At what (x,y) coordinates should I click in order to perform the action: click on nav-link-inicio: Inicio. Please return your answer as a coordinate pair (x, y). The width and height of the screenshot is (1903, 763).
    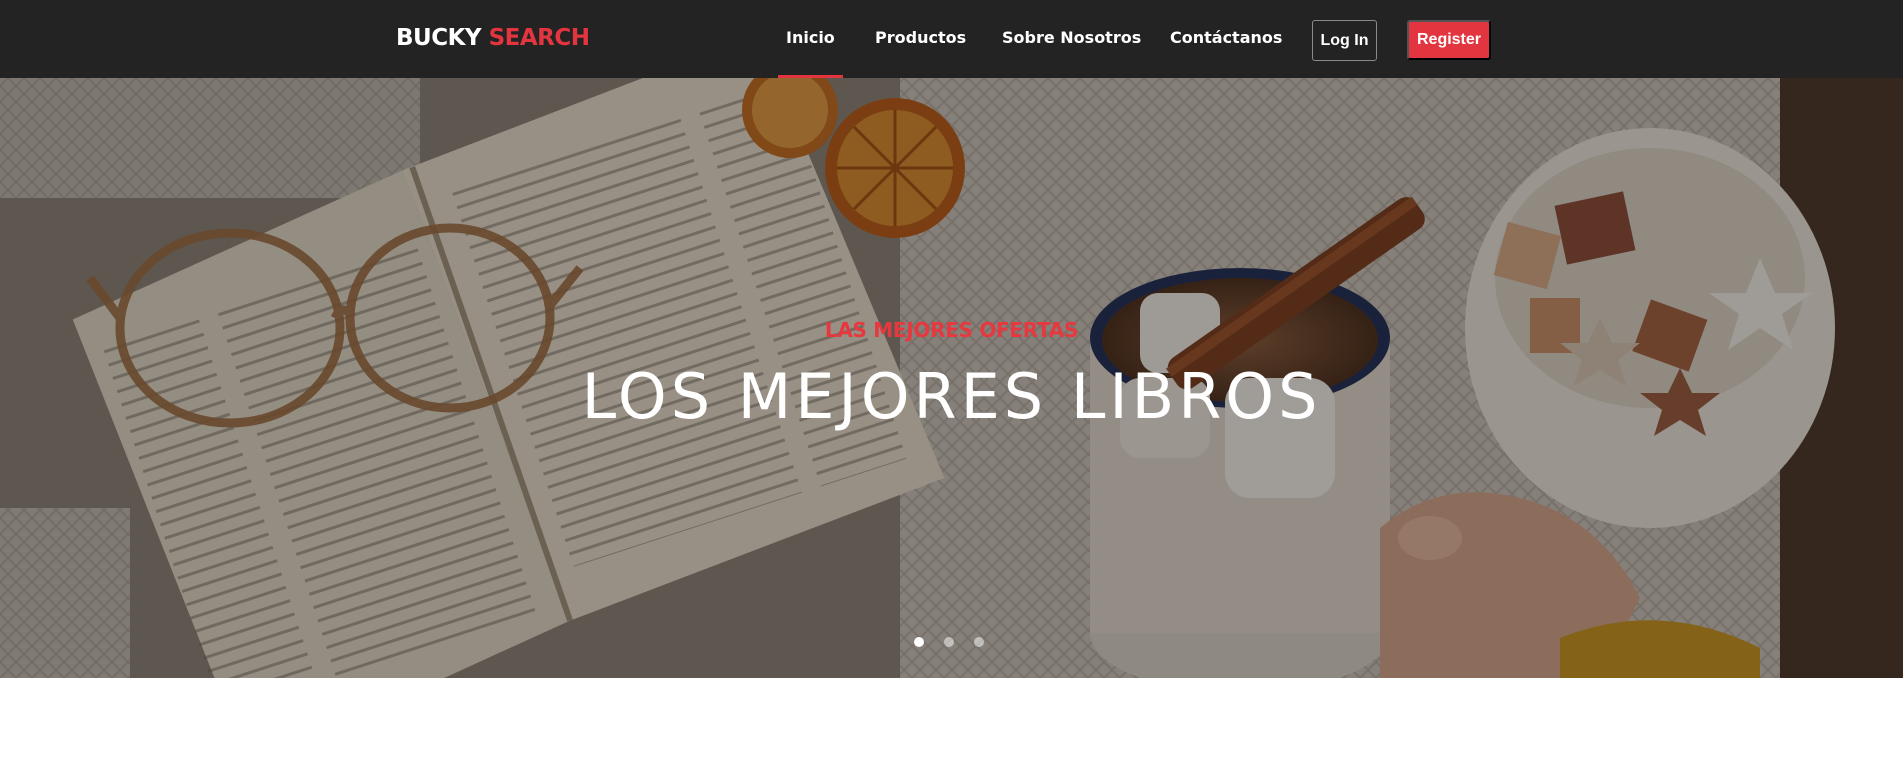
    Looking at the image, I should click on (810, 53).